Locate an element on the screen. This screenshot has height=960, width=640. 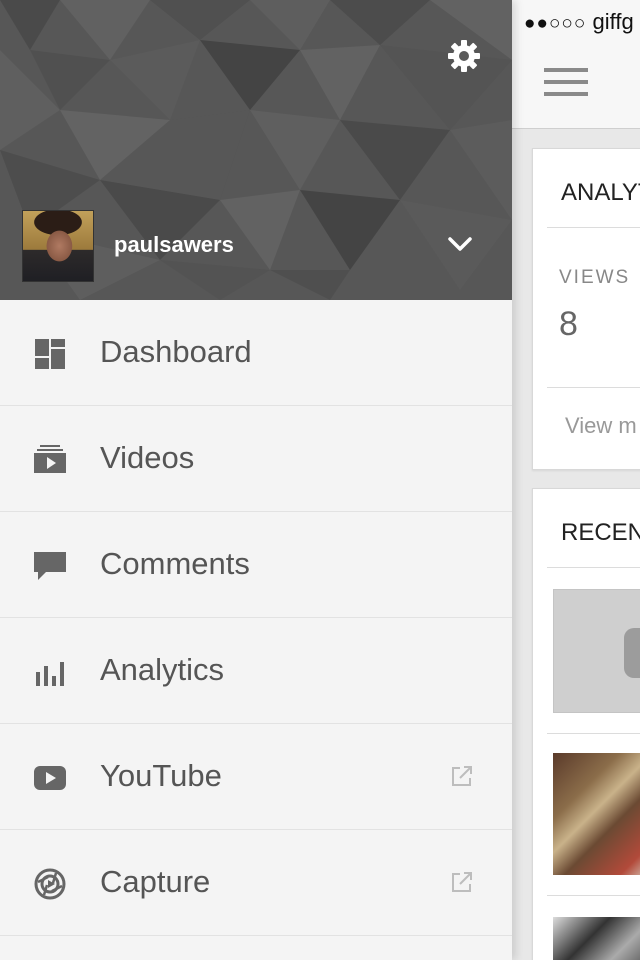
play-icon is located at coordinates (632, 653).